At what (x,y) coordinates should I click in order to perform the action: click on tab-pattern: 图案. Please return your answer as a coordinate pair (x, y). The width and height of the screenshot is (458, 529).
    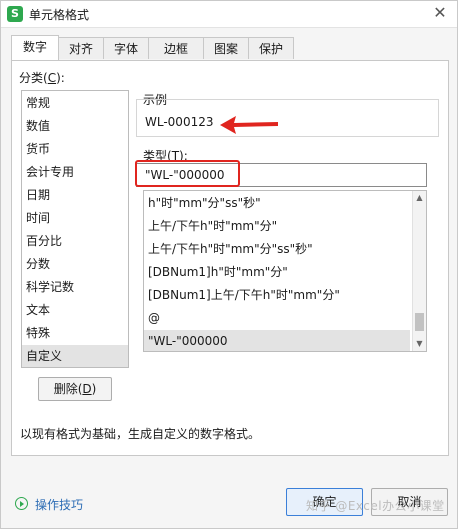
    Looking at the image, I should click on (226, 48).